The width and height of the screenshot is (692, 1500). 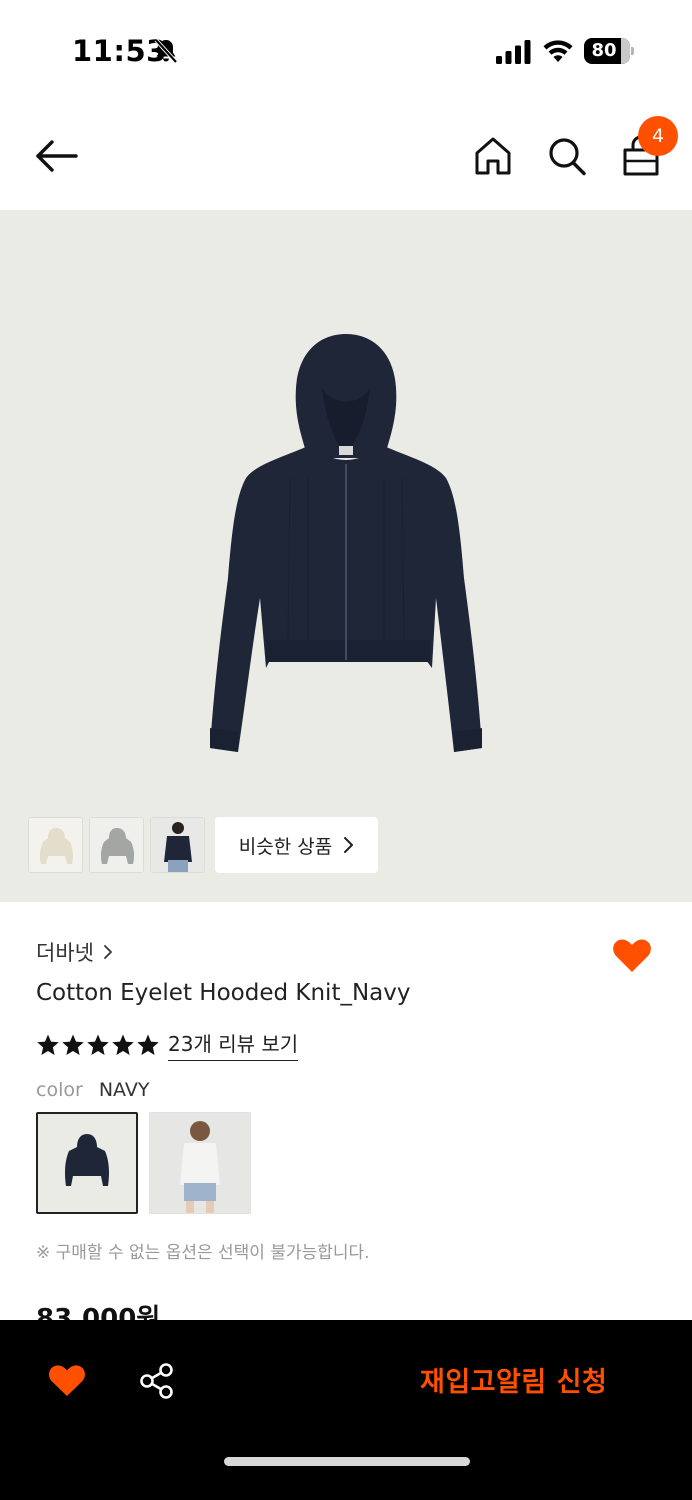 I want to click on thumbnail-strip: 비슷한 상품, so click(x=203, y=845).